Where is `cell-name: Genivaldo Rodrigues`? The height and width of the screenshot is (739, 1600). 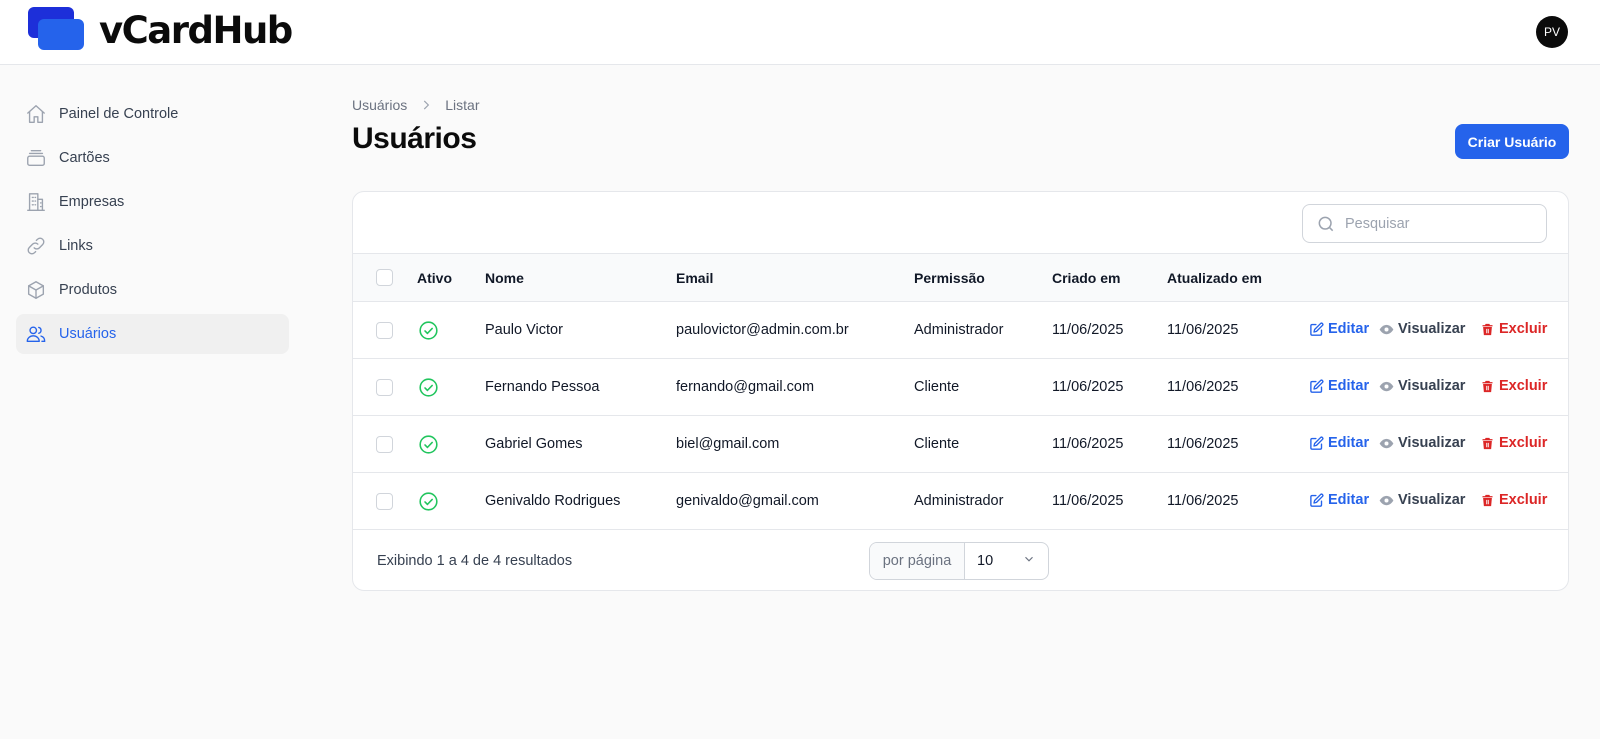
cell-name: Genivaldo Rodrigues is located at coordinates (553, 501).